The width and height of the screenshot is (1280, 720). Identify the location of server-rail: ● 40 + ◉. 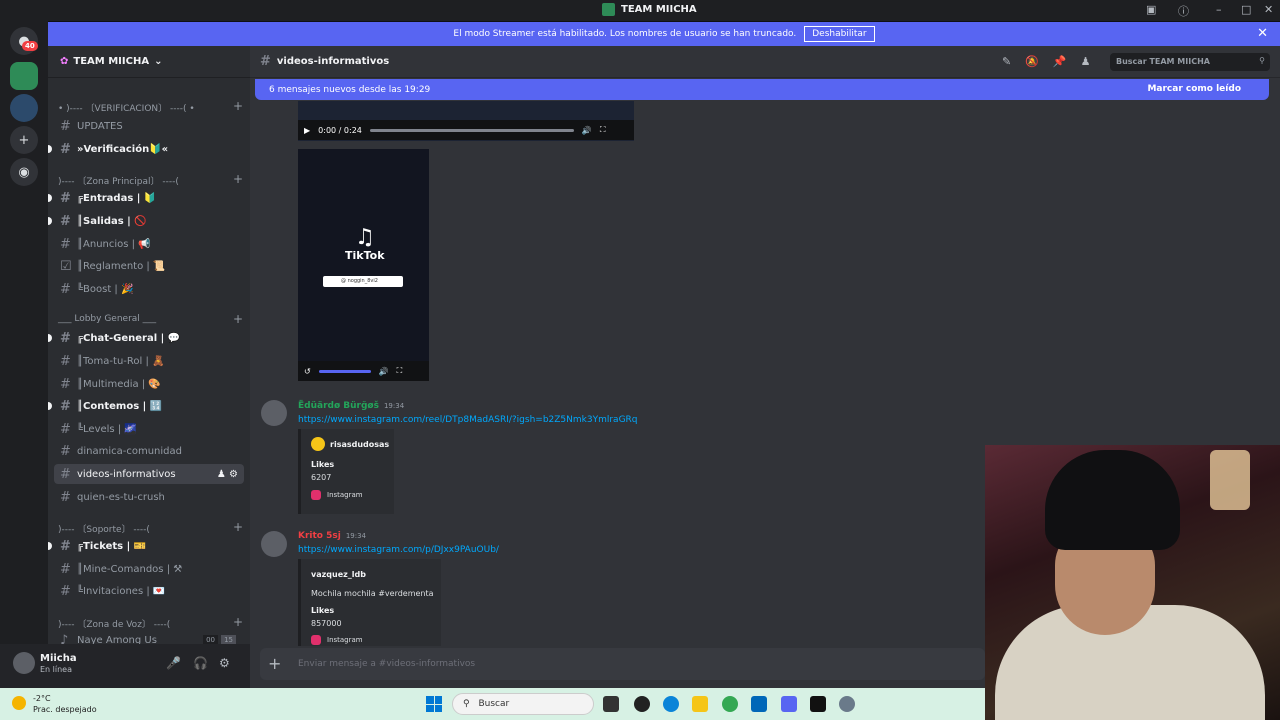
(24, 354).